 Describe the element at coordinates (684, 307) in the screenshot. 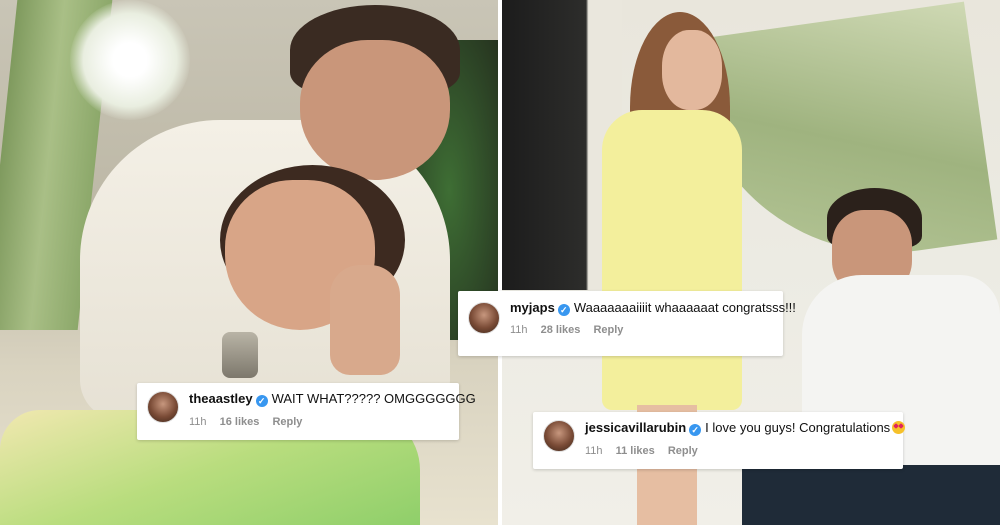

I see `comment-text: Waaaaaaaiiiit whaaaaaat congratsss!!!` at that location.